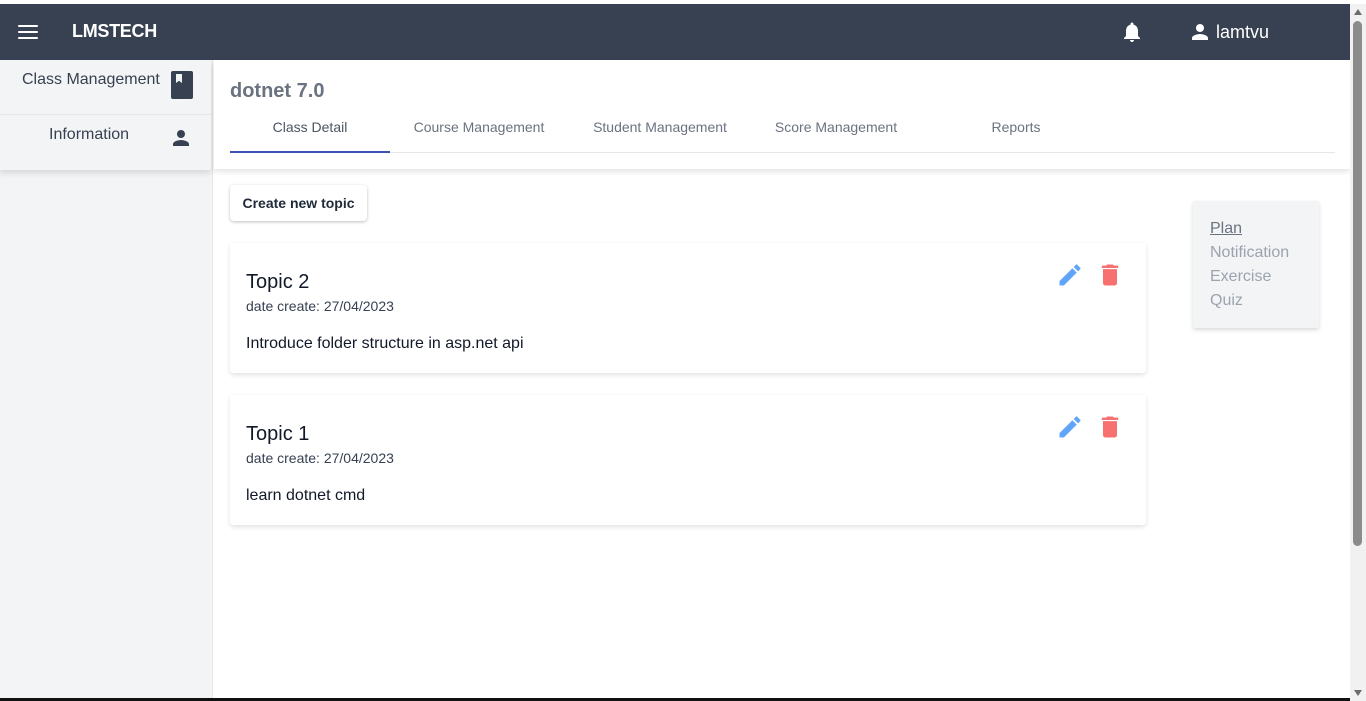 The height and width of the screenshot is (701, 1366). Describe the element at coordinates (1358, 693) in the screenshot. I see `scroll-down-arrow-icon` at that location.